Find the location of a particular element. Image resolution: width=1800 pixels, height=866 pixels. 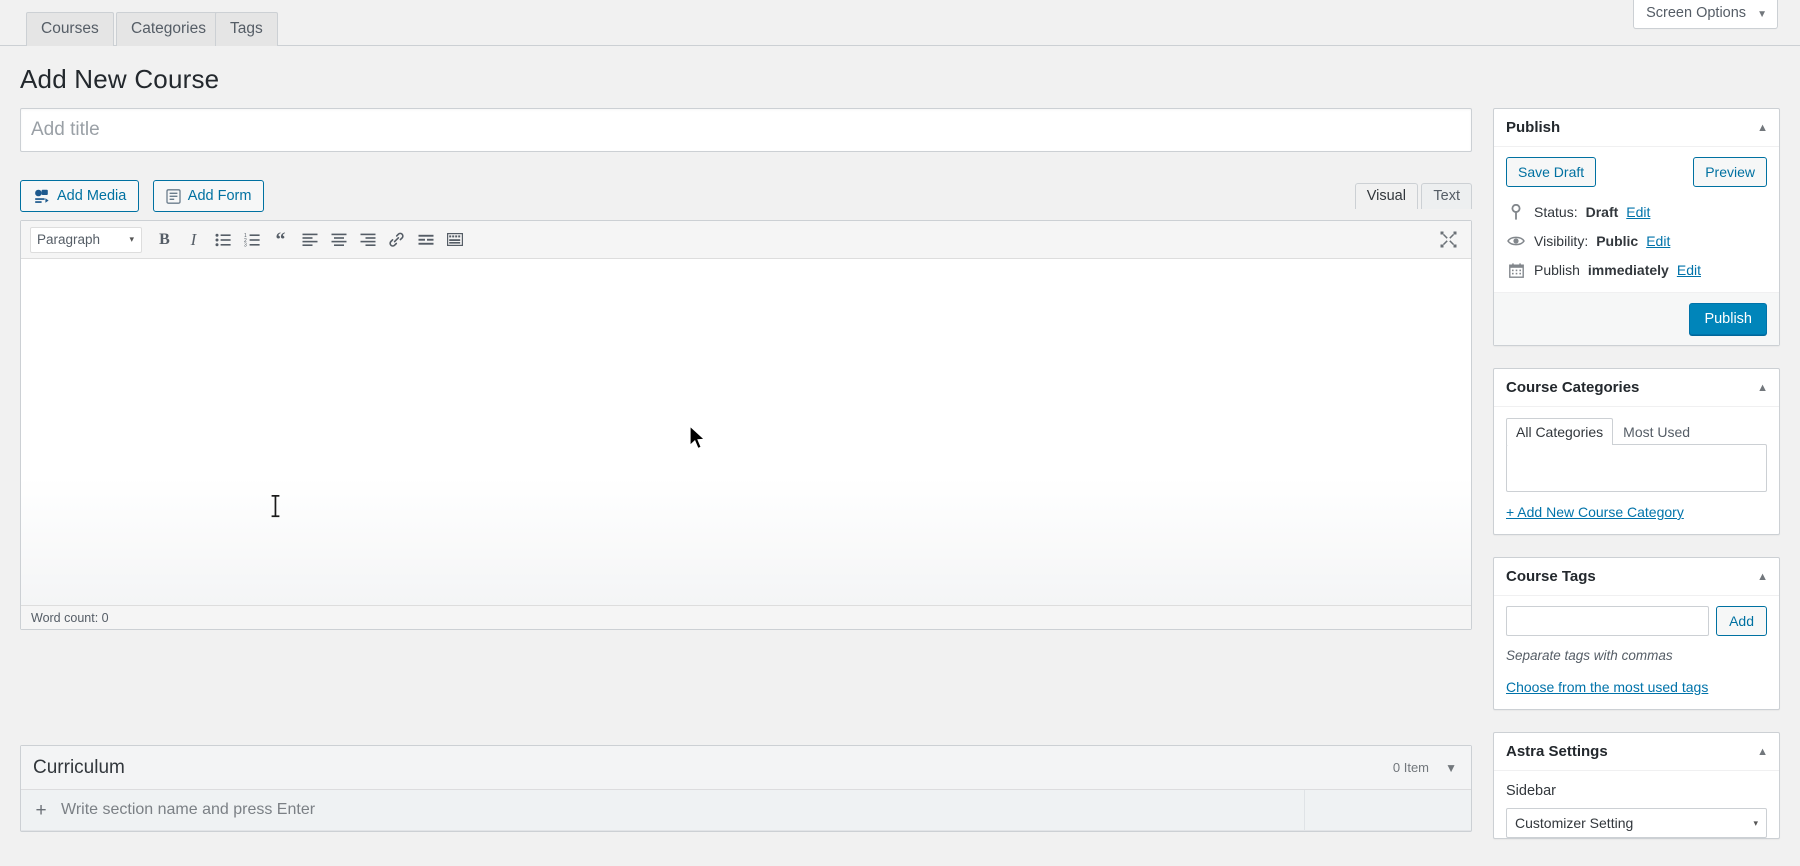

edit-status-link: Edit is located at coordinates (1638, 212).